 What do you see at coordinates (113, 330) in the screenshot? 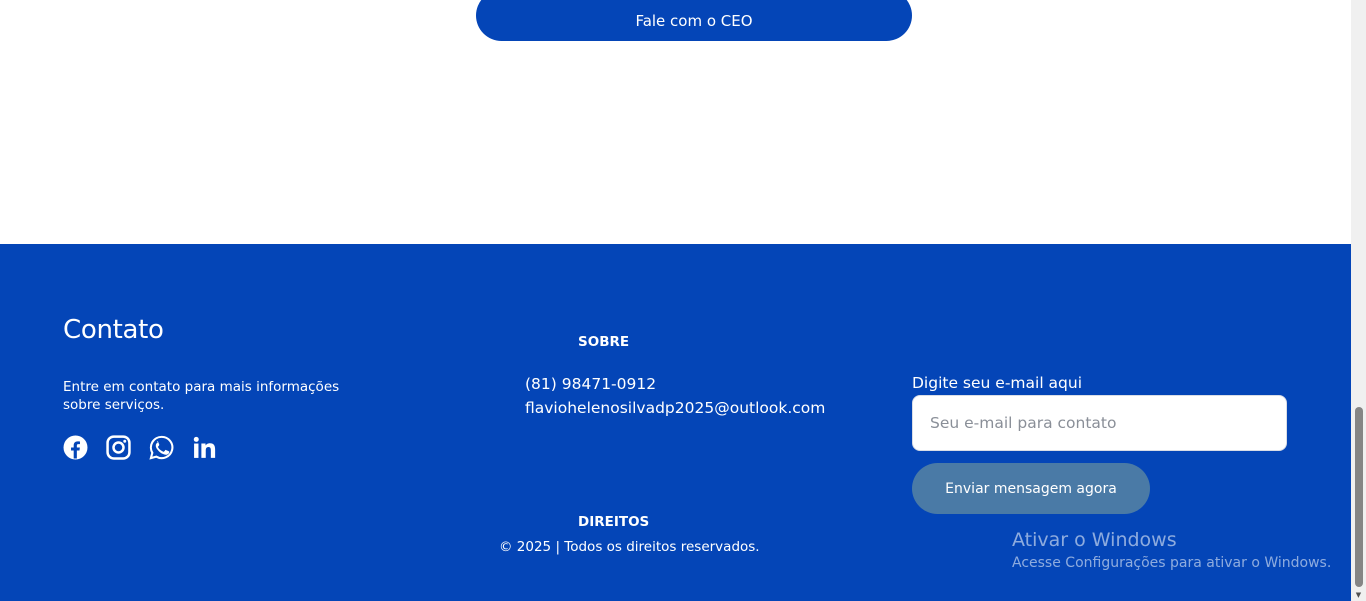
I see `contact-title: Contato` at bounding box center [113, 330].